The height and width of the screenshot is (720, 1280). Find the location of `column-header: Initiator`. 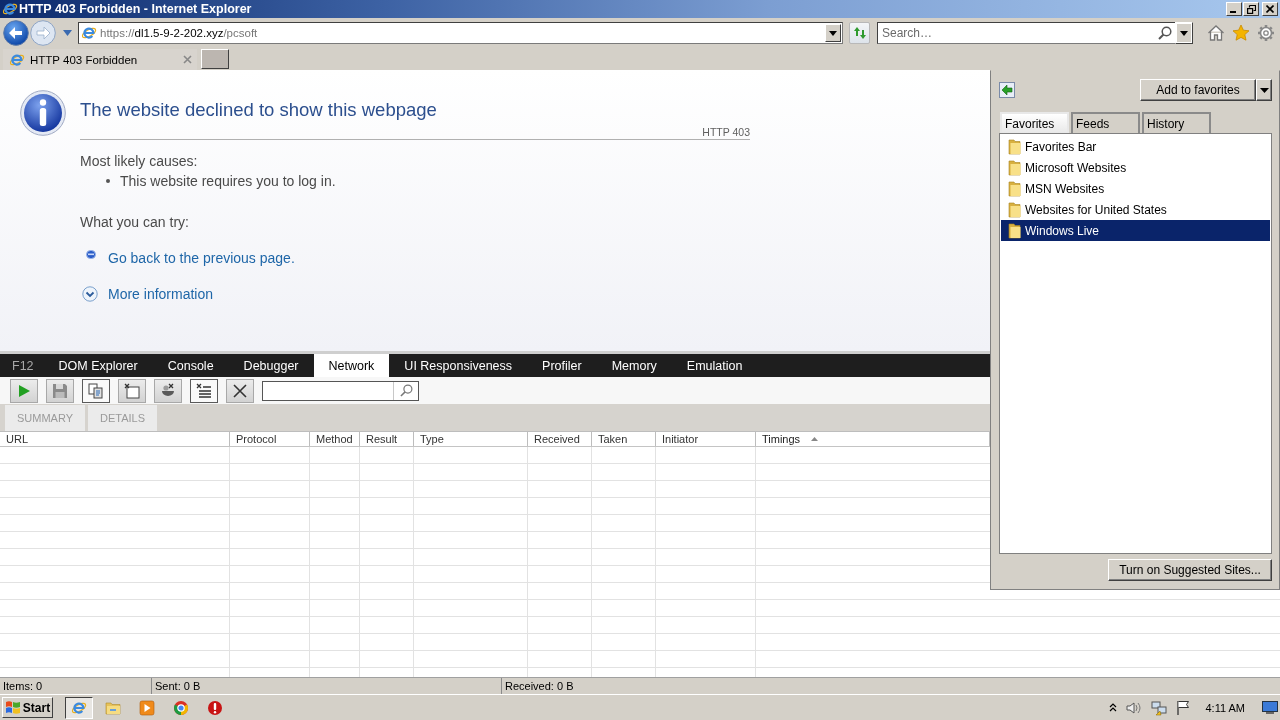

column-header: Initiator is located at coordinates (706, 439).